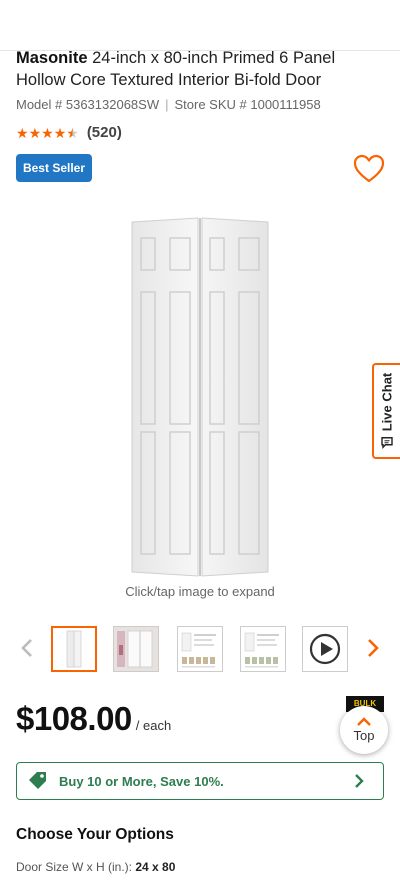 The width and height of the screenshot is (400, 889). I want to click on door-size-option: Door Size W x H (in.): 24 x 80, so click(95, 867).